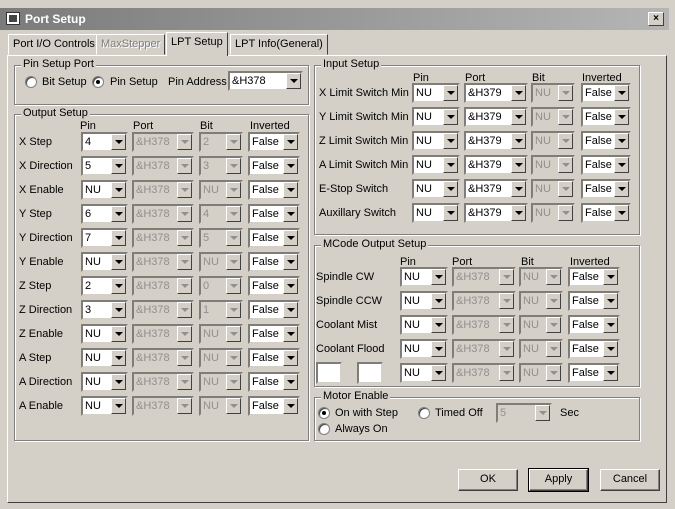  What do you see at coordinates (265, 81) in the screenshot?
I see `pin-address-select: &H378` at bounding box center [265, 81].